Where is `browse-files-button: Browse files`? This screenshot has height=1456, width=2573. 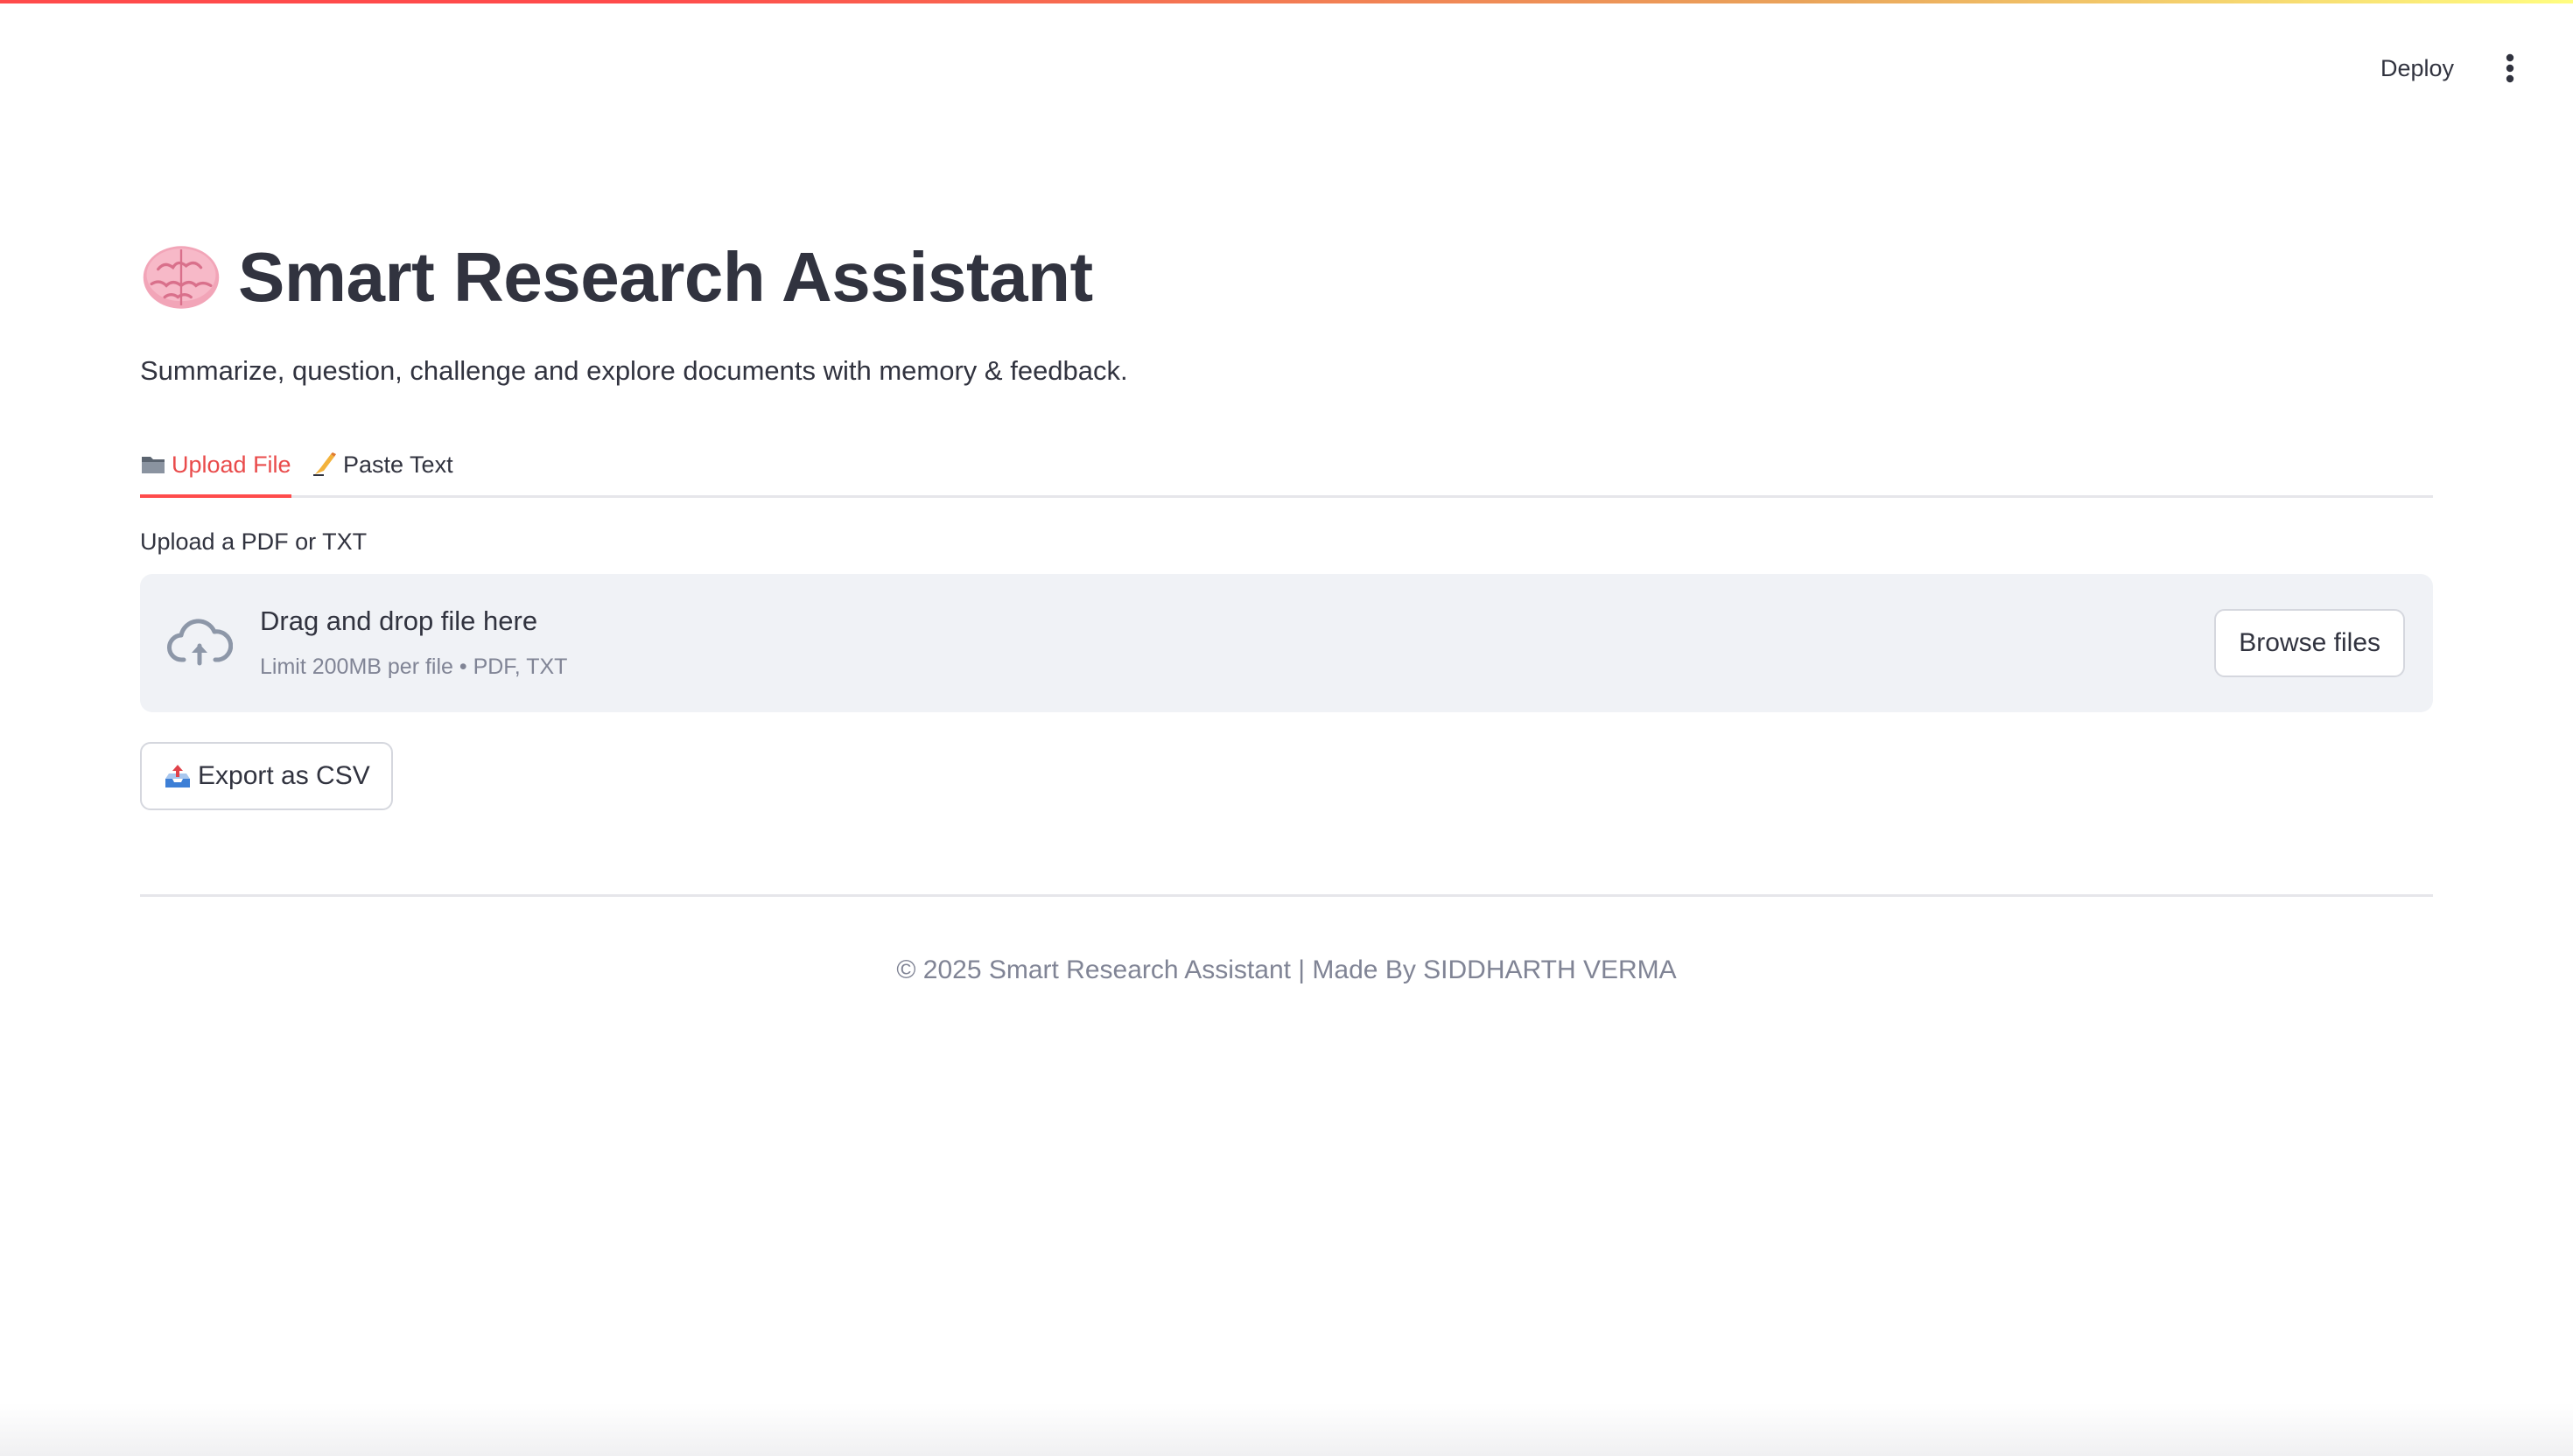
browse-files-button: Browse files is located at coordinates (2309, 643).